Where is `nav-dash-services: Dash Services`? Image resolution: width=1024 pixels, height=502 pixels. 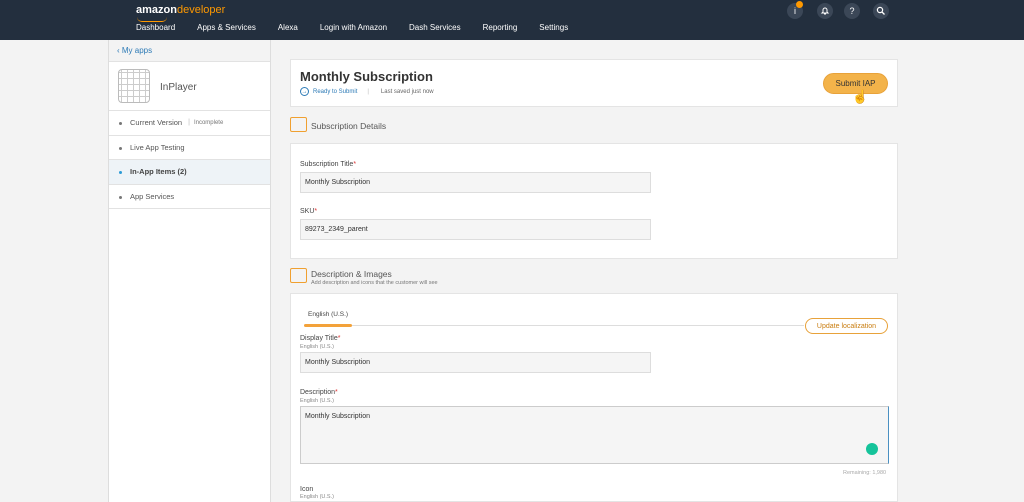 nav-dash-services: Dash Services is located at coordinates (435, 27).